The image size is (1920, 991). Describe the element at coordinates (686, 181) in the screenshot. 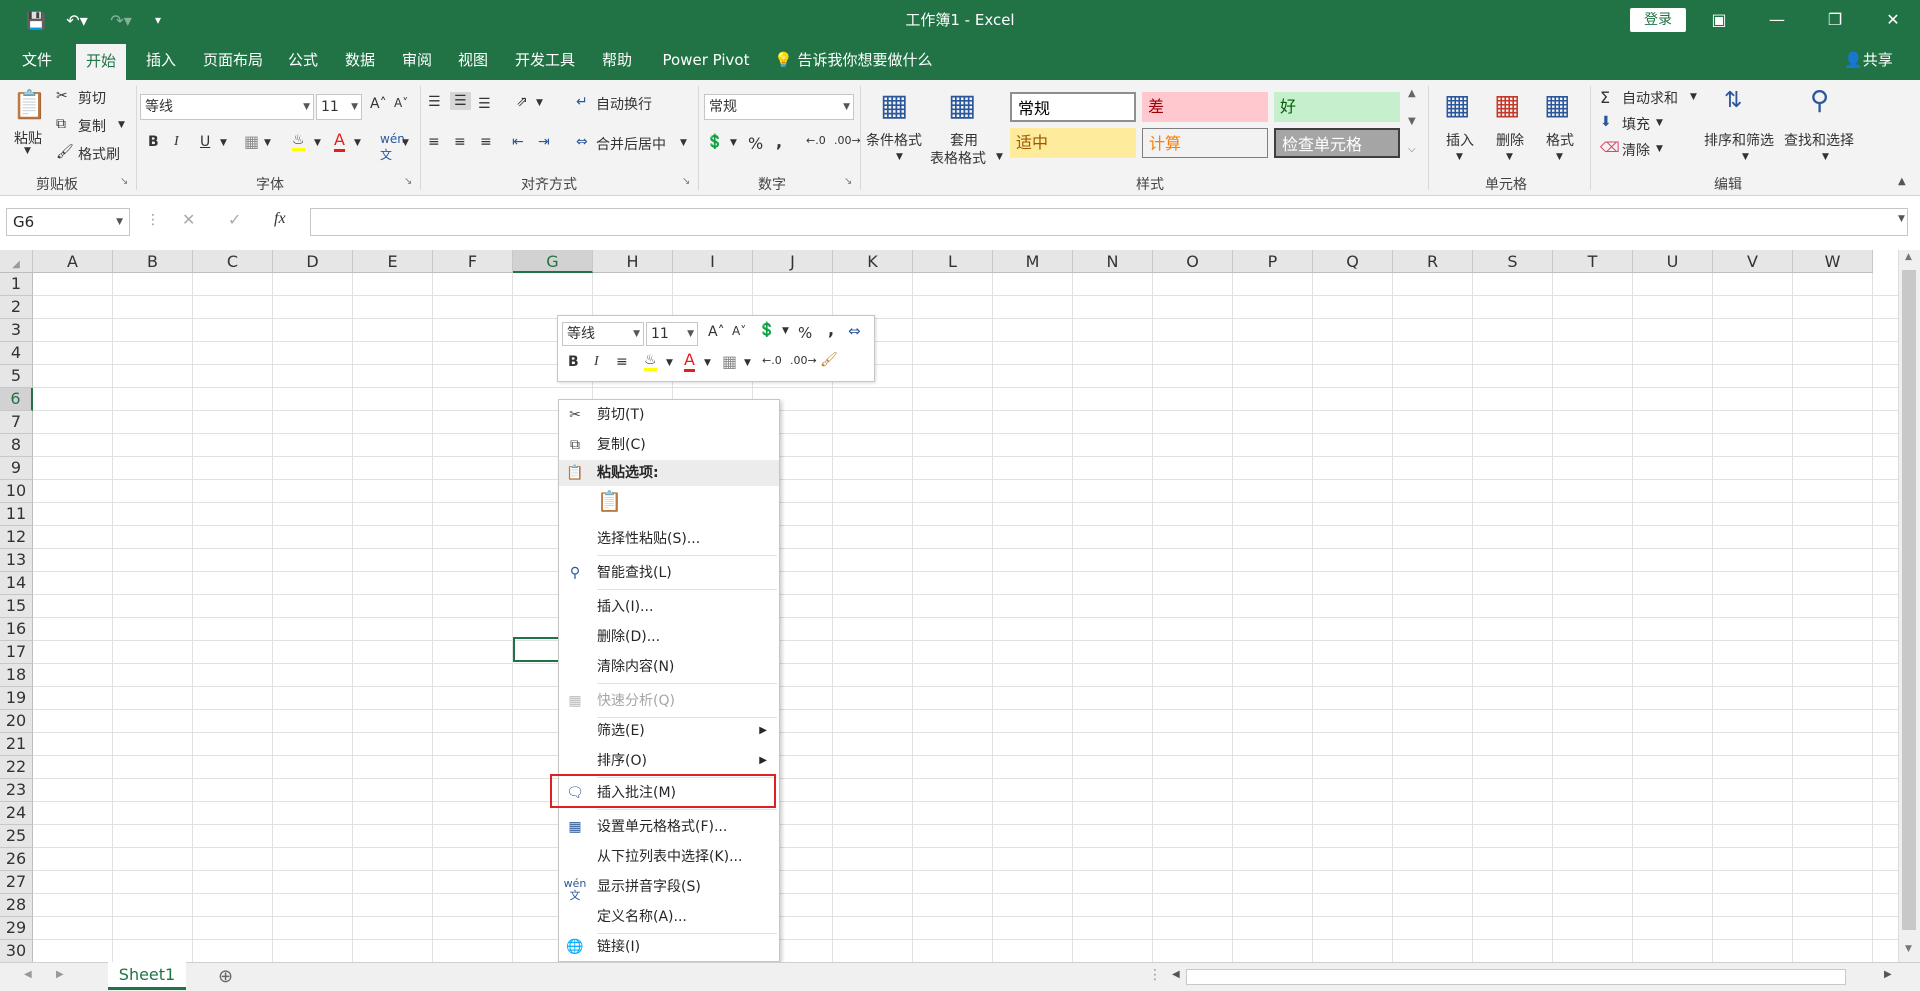

I see `alignment-launcher-icon: ↘` at that location.